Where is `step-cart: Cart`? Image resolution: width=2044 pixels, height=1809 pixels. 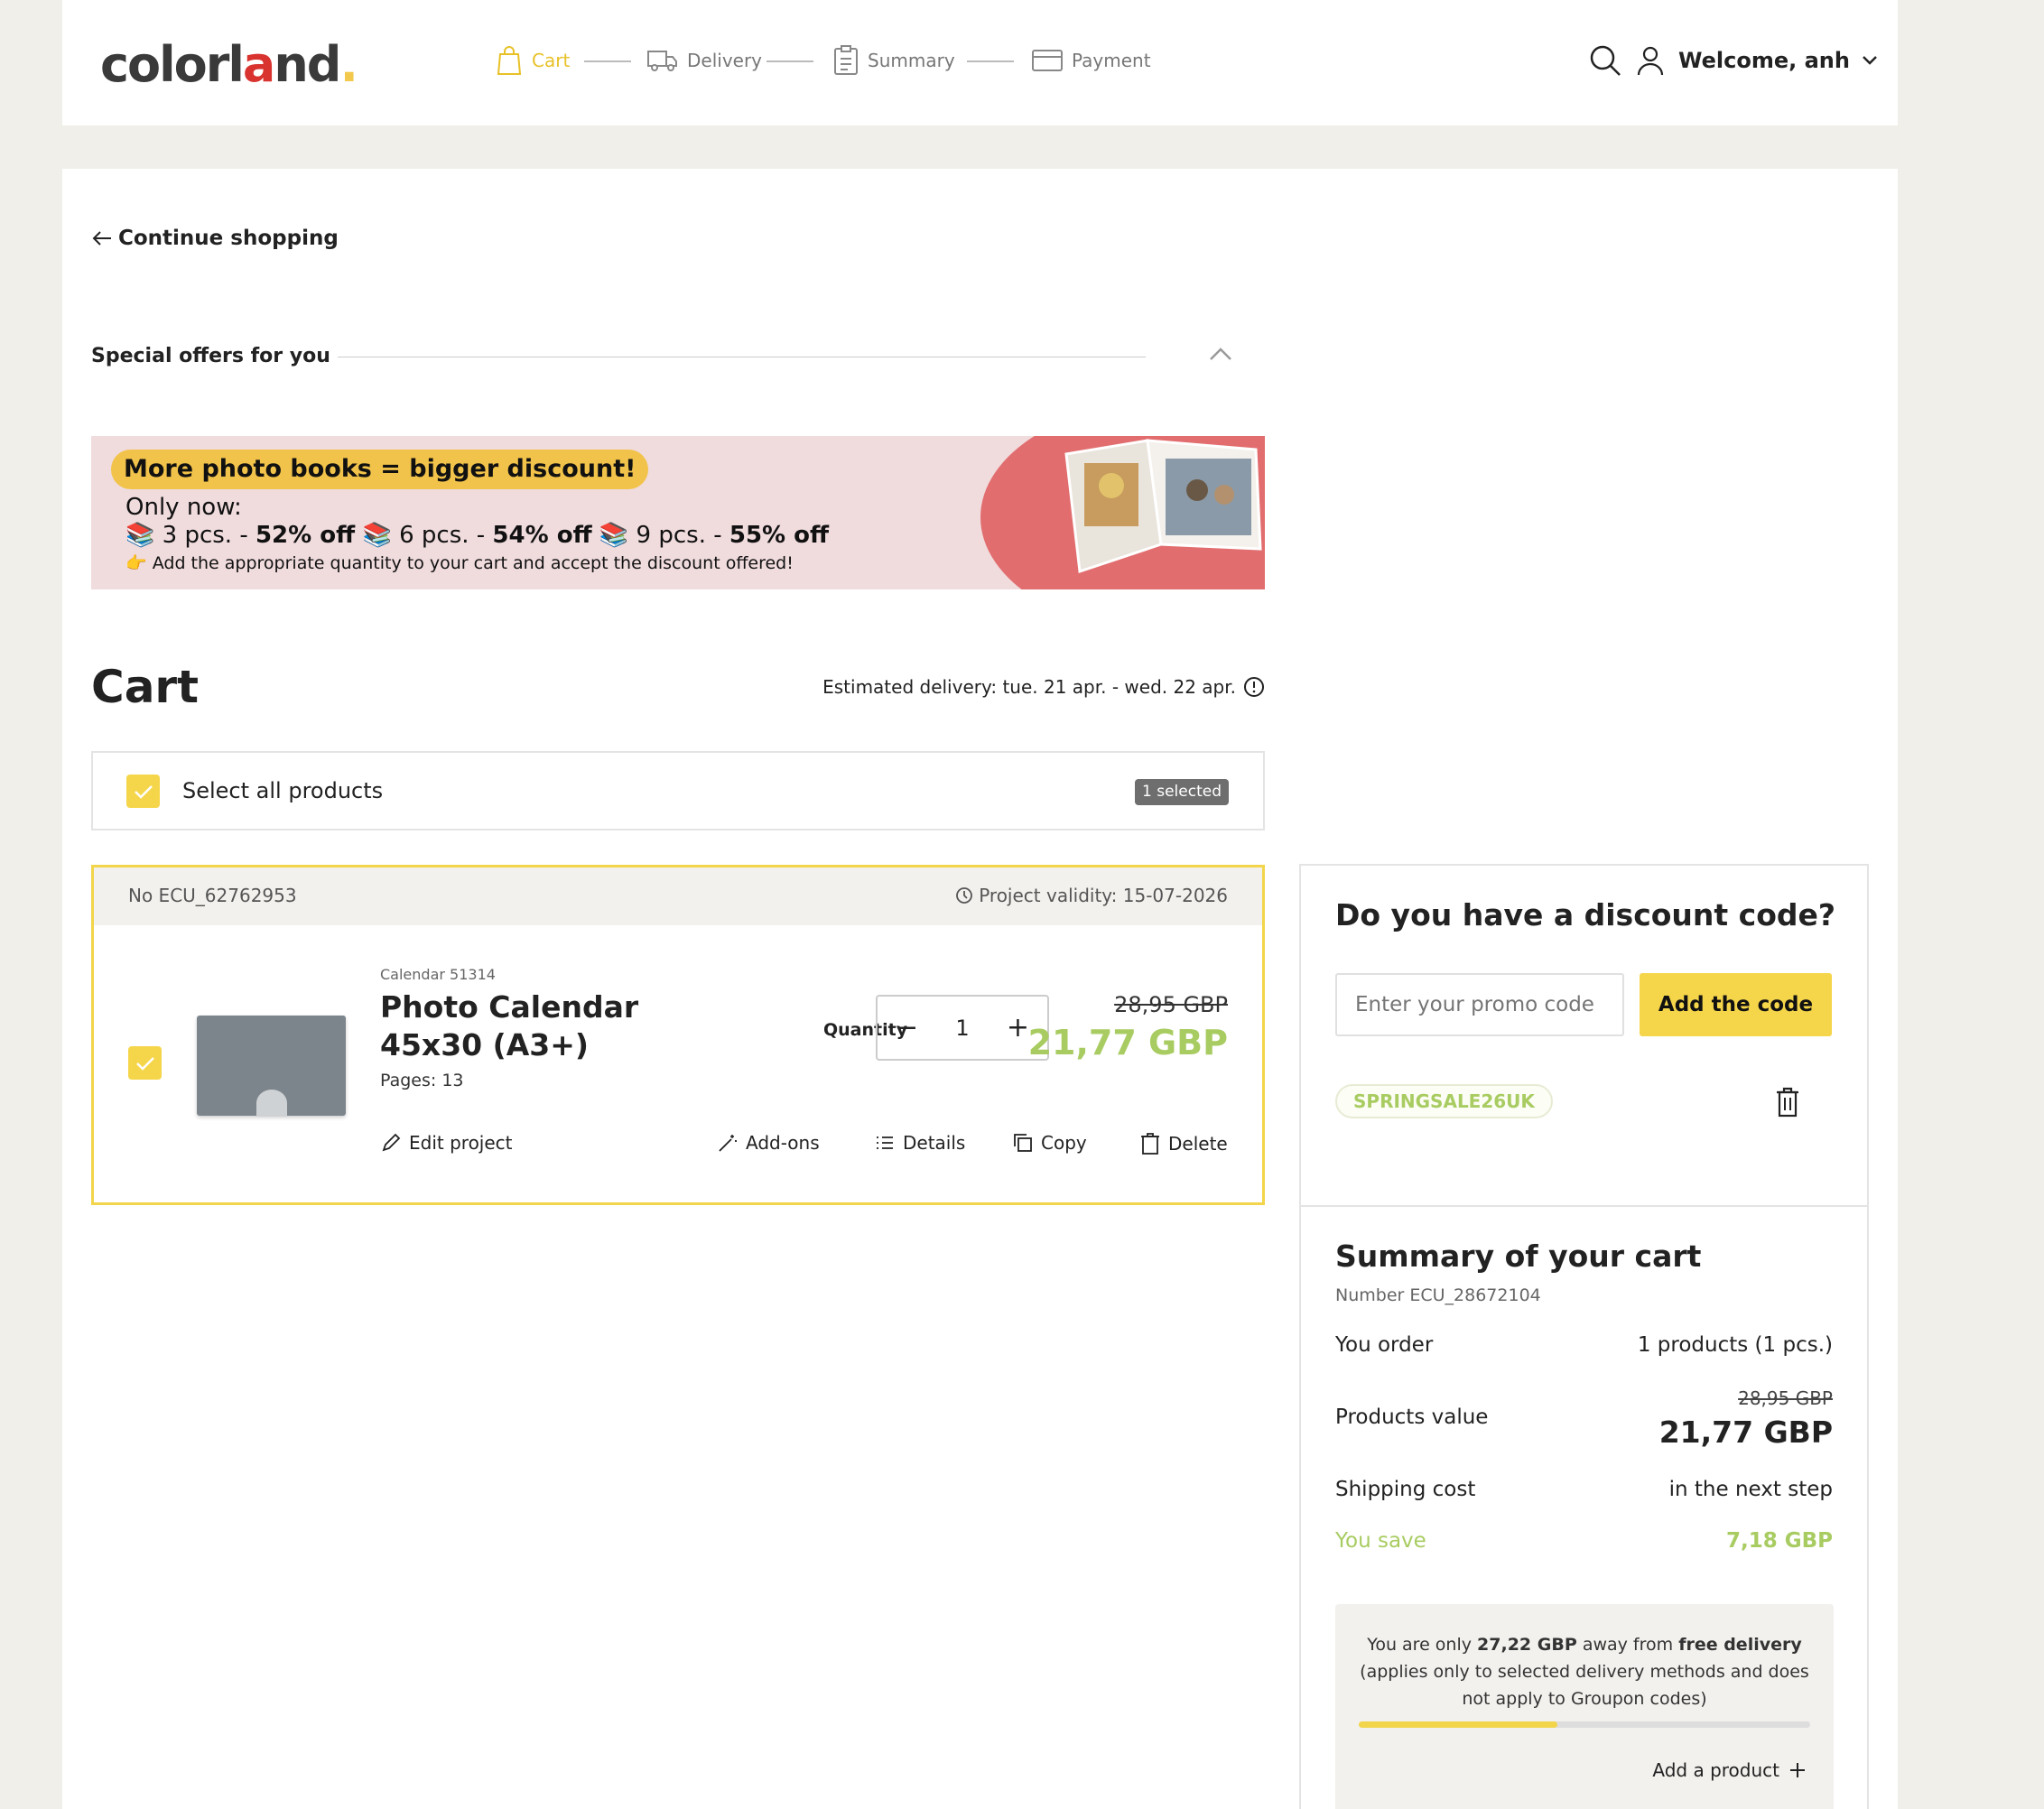 step-cart: Cart is located at coordinates (533, 61).